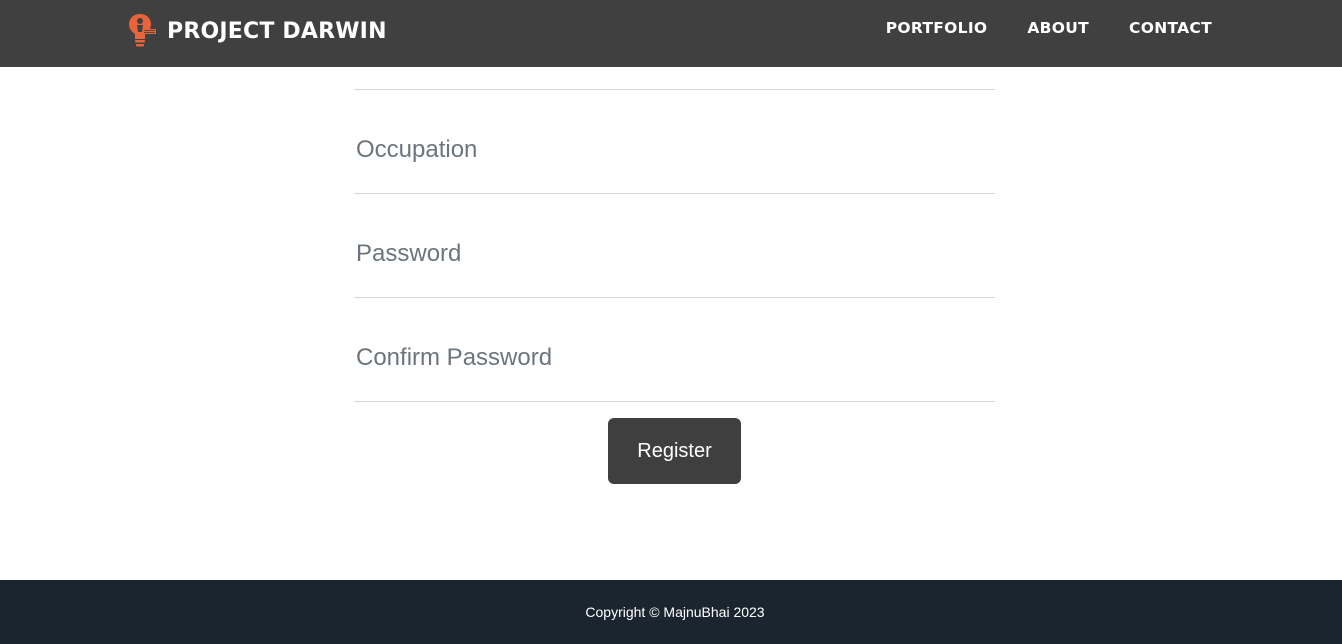  I want to click on nav-menu: PORTFOLIO ABOUT CONTACT, so click(1049, 28).